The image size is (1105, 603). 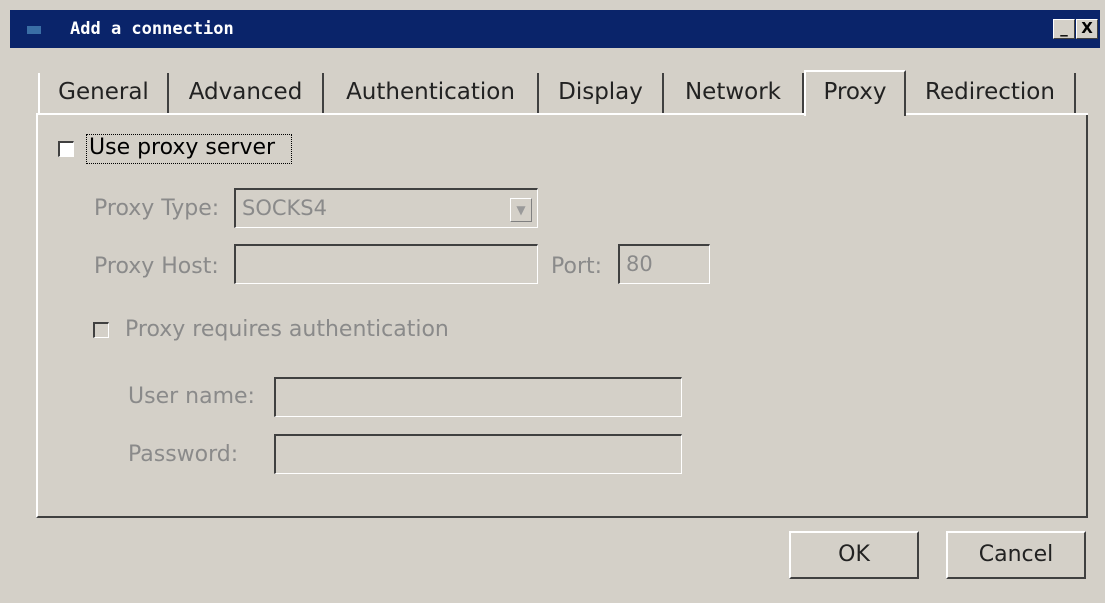 What do you see at coordinates (478, 397) in the screenshot?
I see `username-field` at bounding box center [478, 397].